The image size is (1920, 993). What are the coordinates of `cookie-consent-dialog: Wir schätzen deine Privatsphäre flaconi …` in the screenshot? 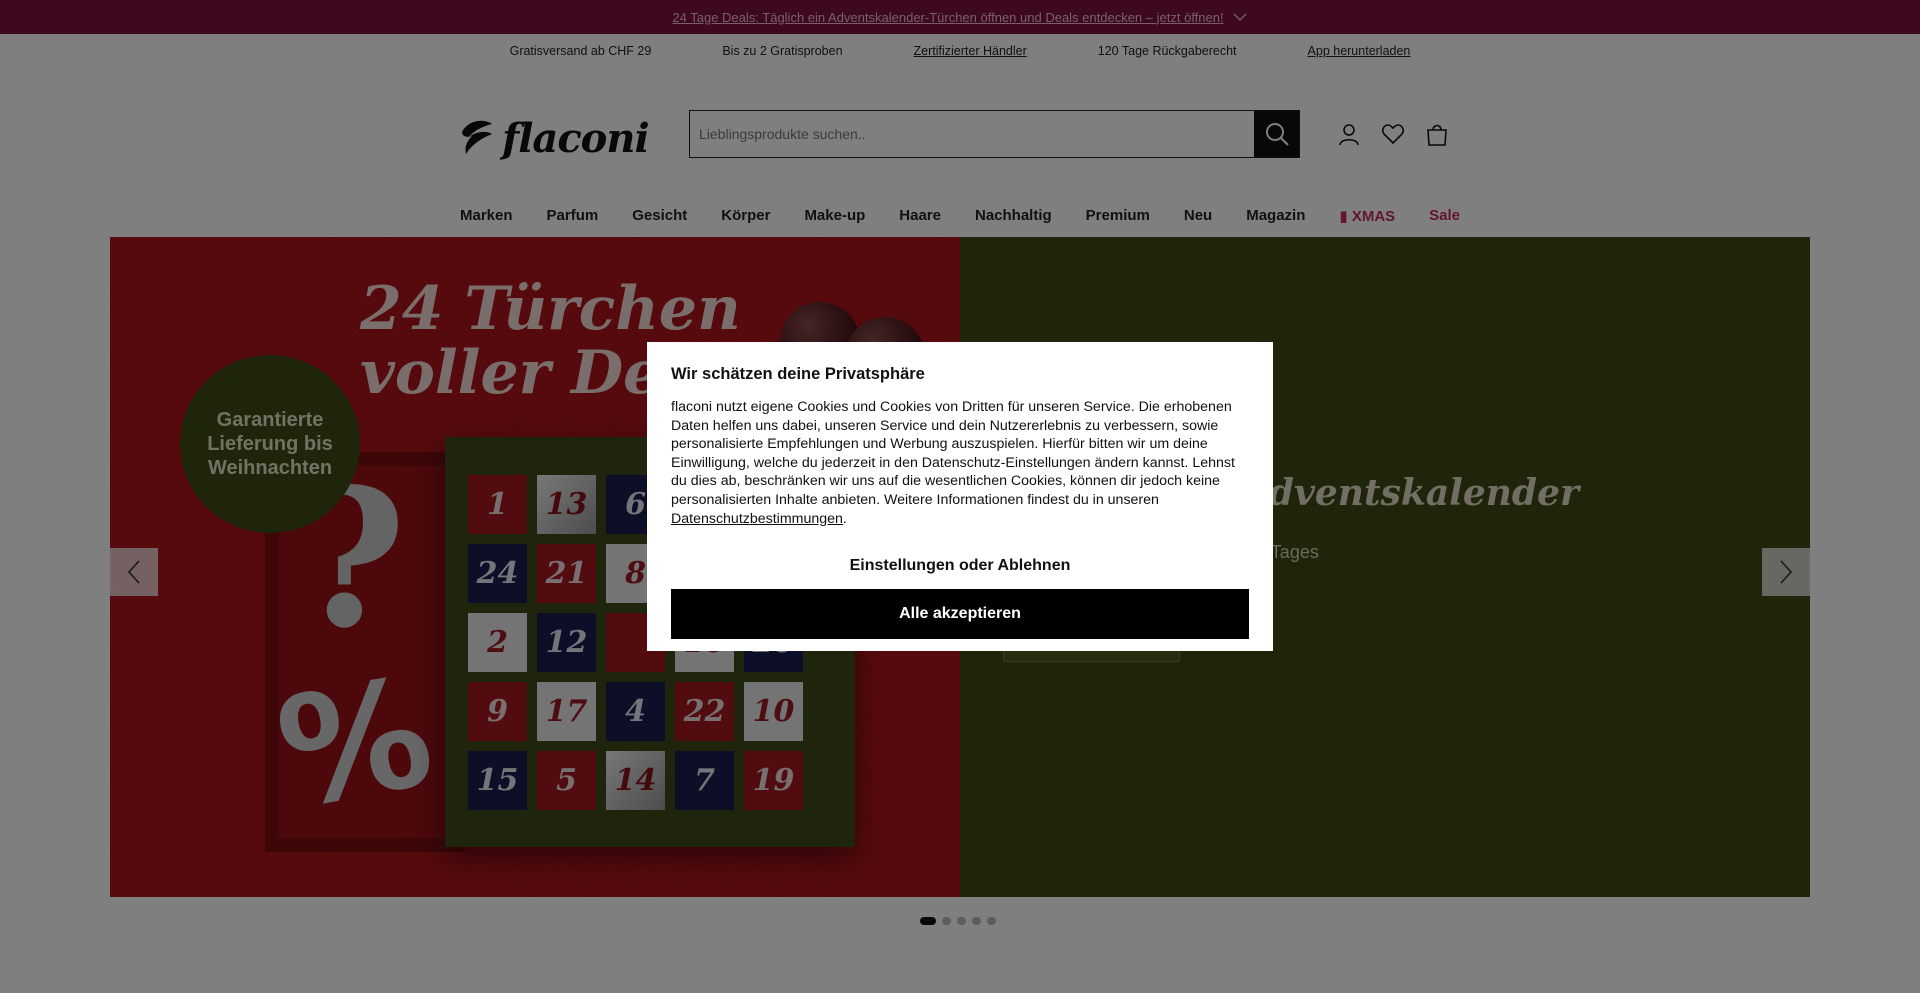 It's located at (960, 496).